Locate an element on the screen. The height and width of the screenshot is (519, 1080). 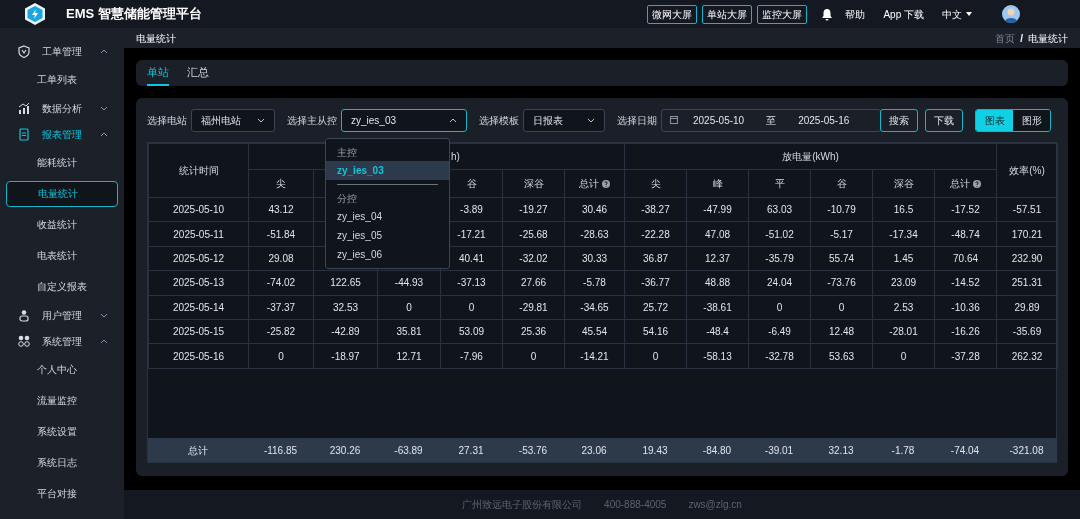
table-cell: 48.88 is located at coordinates (718, 283).